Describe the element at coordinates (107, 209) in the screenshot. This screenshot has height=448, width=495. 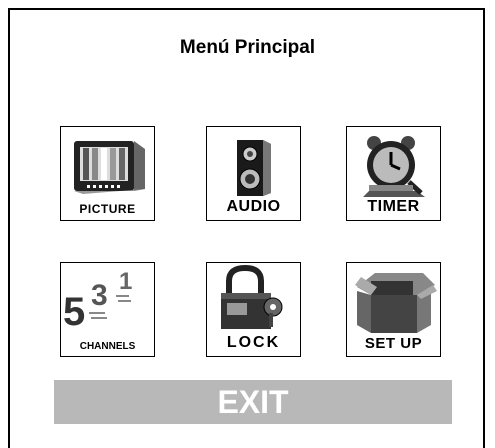
I see `picture-label: PICTURE` at that location.